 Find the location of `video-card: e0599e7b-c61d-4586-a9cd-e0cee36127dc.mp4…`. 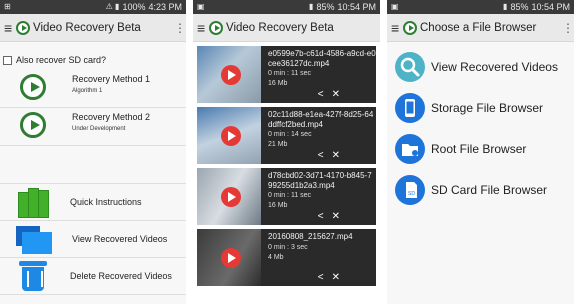

video-card: e0599e7b-c61d-4586-a9cd-e0cee36127dc.mp4… is located at coordinates (286, 74).